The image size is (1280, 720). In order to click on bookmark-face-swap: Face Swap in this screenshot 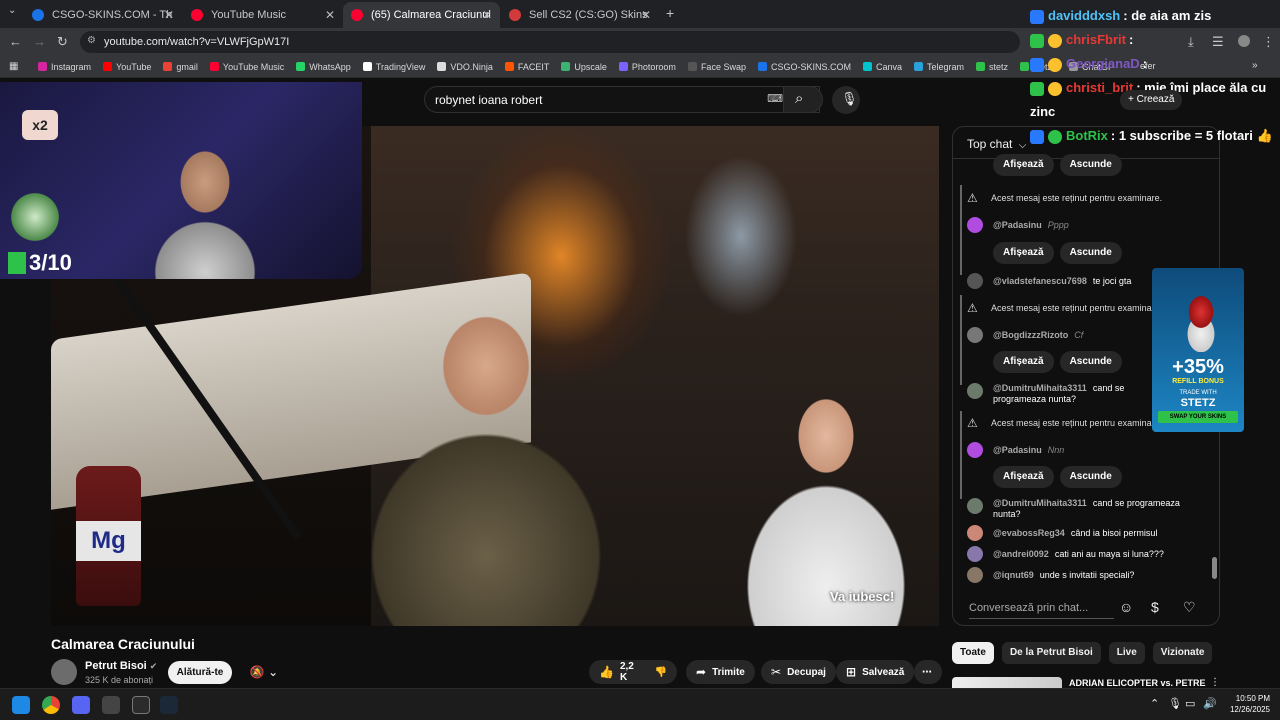, I will do `click(716, 66)`.